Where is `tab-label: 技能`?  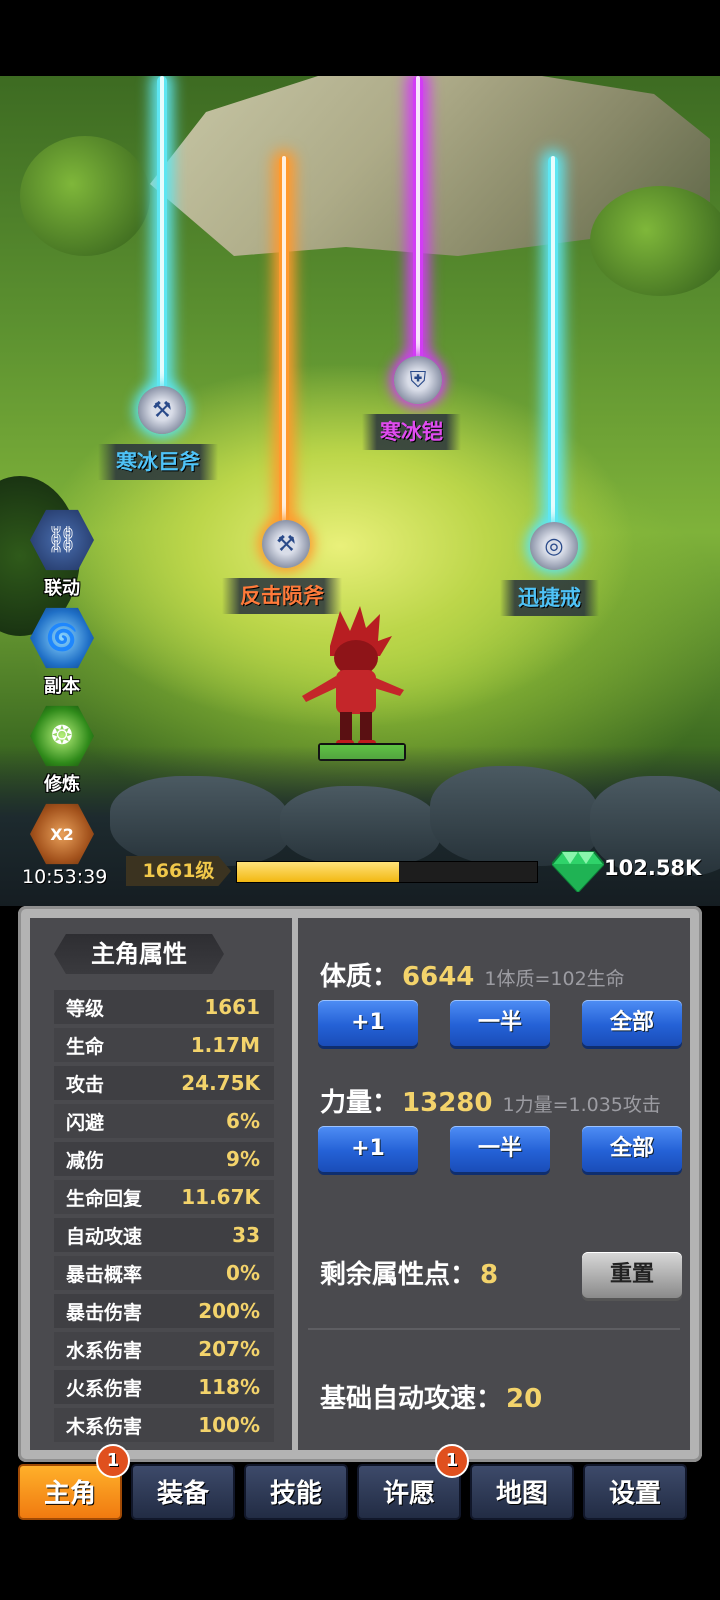
tab-label: 技能 is located at coordinates (295, 1494).